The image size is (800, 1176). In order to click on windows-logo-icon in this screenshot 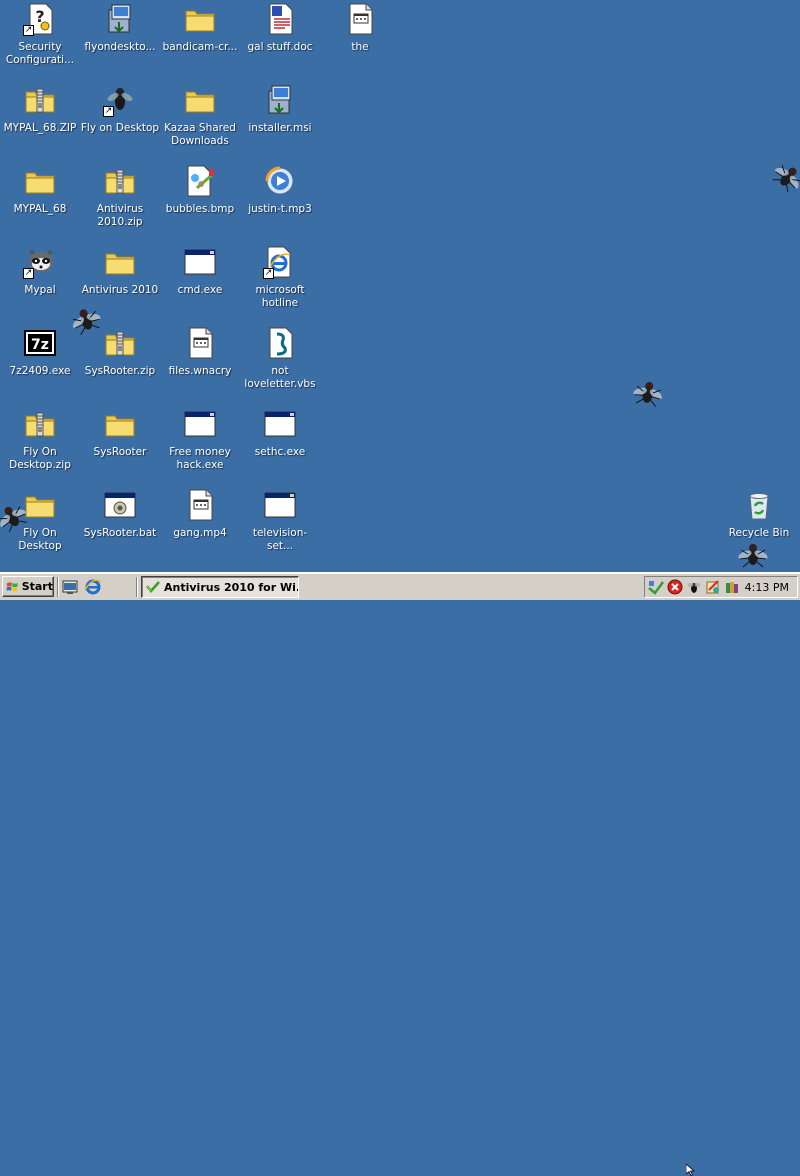, I will do `click(12, 586)`.